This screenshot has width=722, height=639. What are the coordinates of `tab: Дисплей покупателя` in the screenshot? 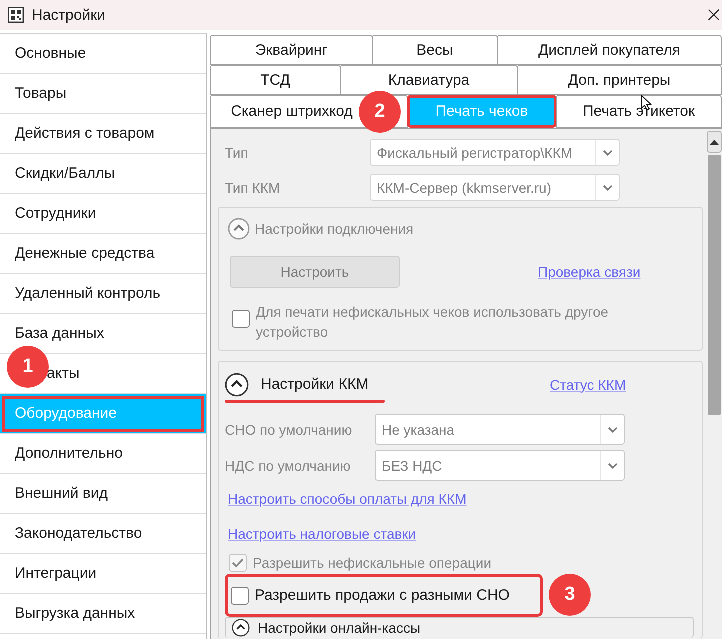 It's located at (609, 50).